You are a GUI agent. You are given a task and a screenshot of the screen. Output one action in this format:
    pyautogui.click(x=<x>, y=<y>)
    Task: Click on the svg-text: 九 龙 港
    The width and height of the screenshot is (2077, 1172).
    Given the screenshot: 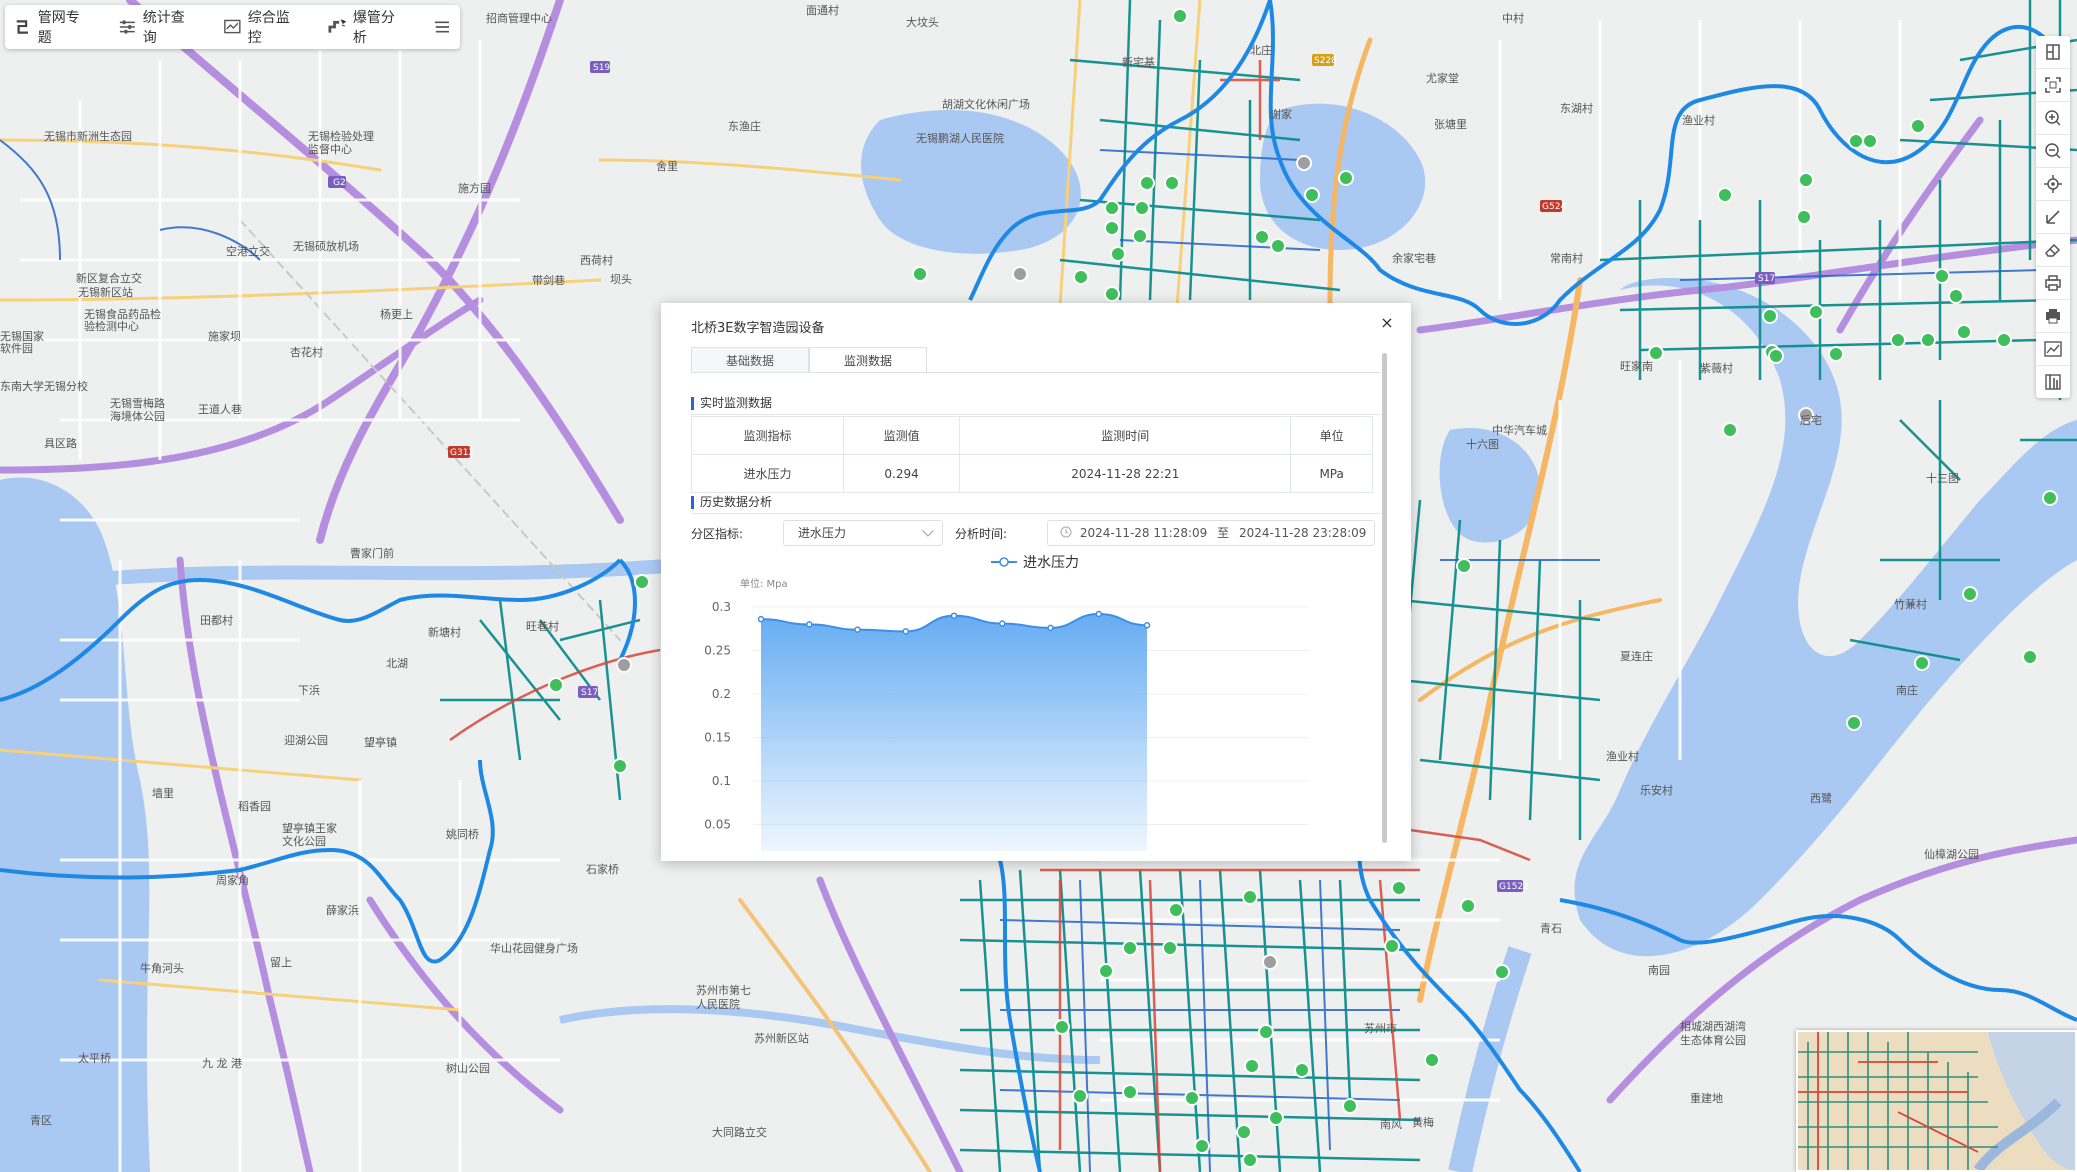 What is the action you would take?
    pyautogui.click(x=222, y=1063)
    